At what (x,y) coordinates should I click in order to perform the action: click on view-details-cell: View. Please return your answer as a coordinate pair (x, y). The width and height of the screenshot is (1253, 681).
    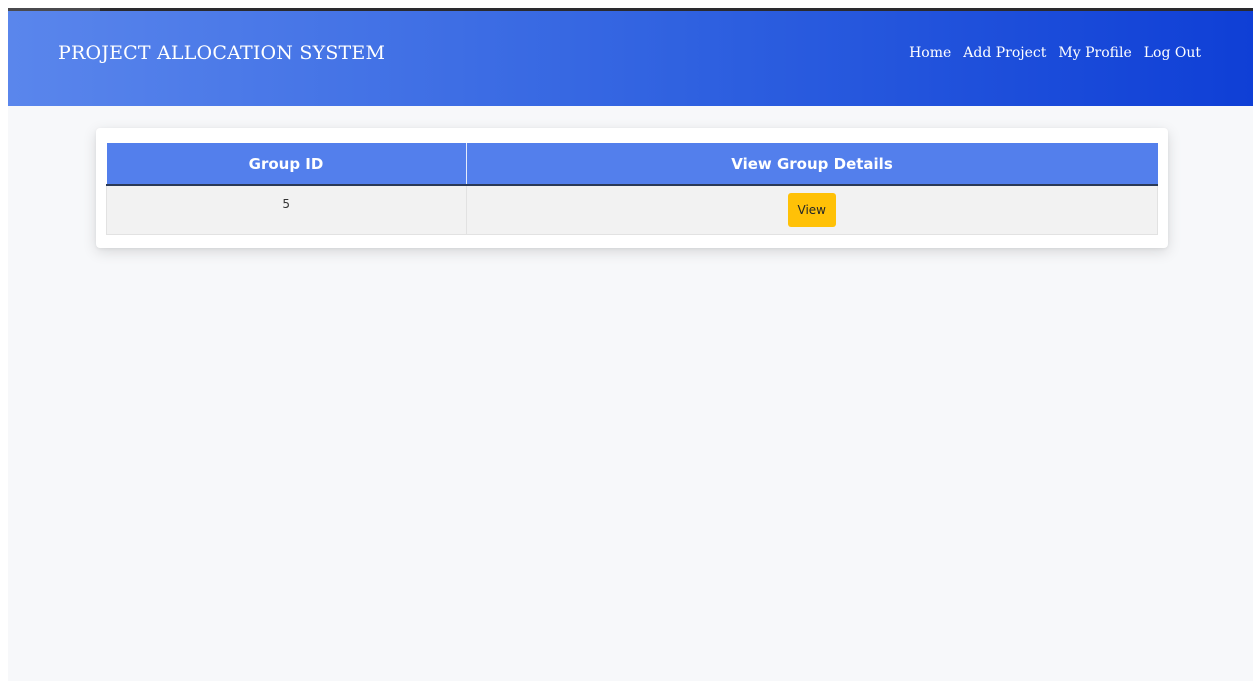
    Looking at the image, I should click on (812, 210).